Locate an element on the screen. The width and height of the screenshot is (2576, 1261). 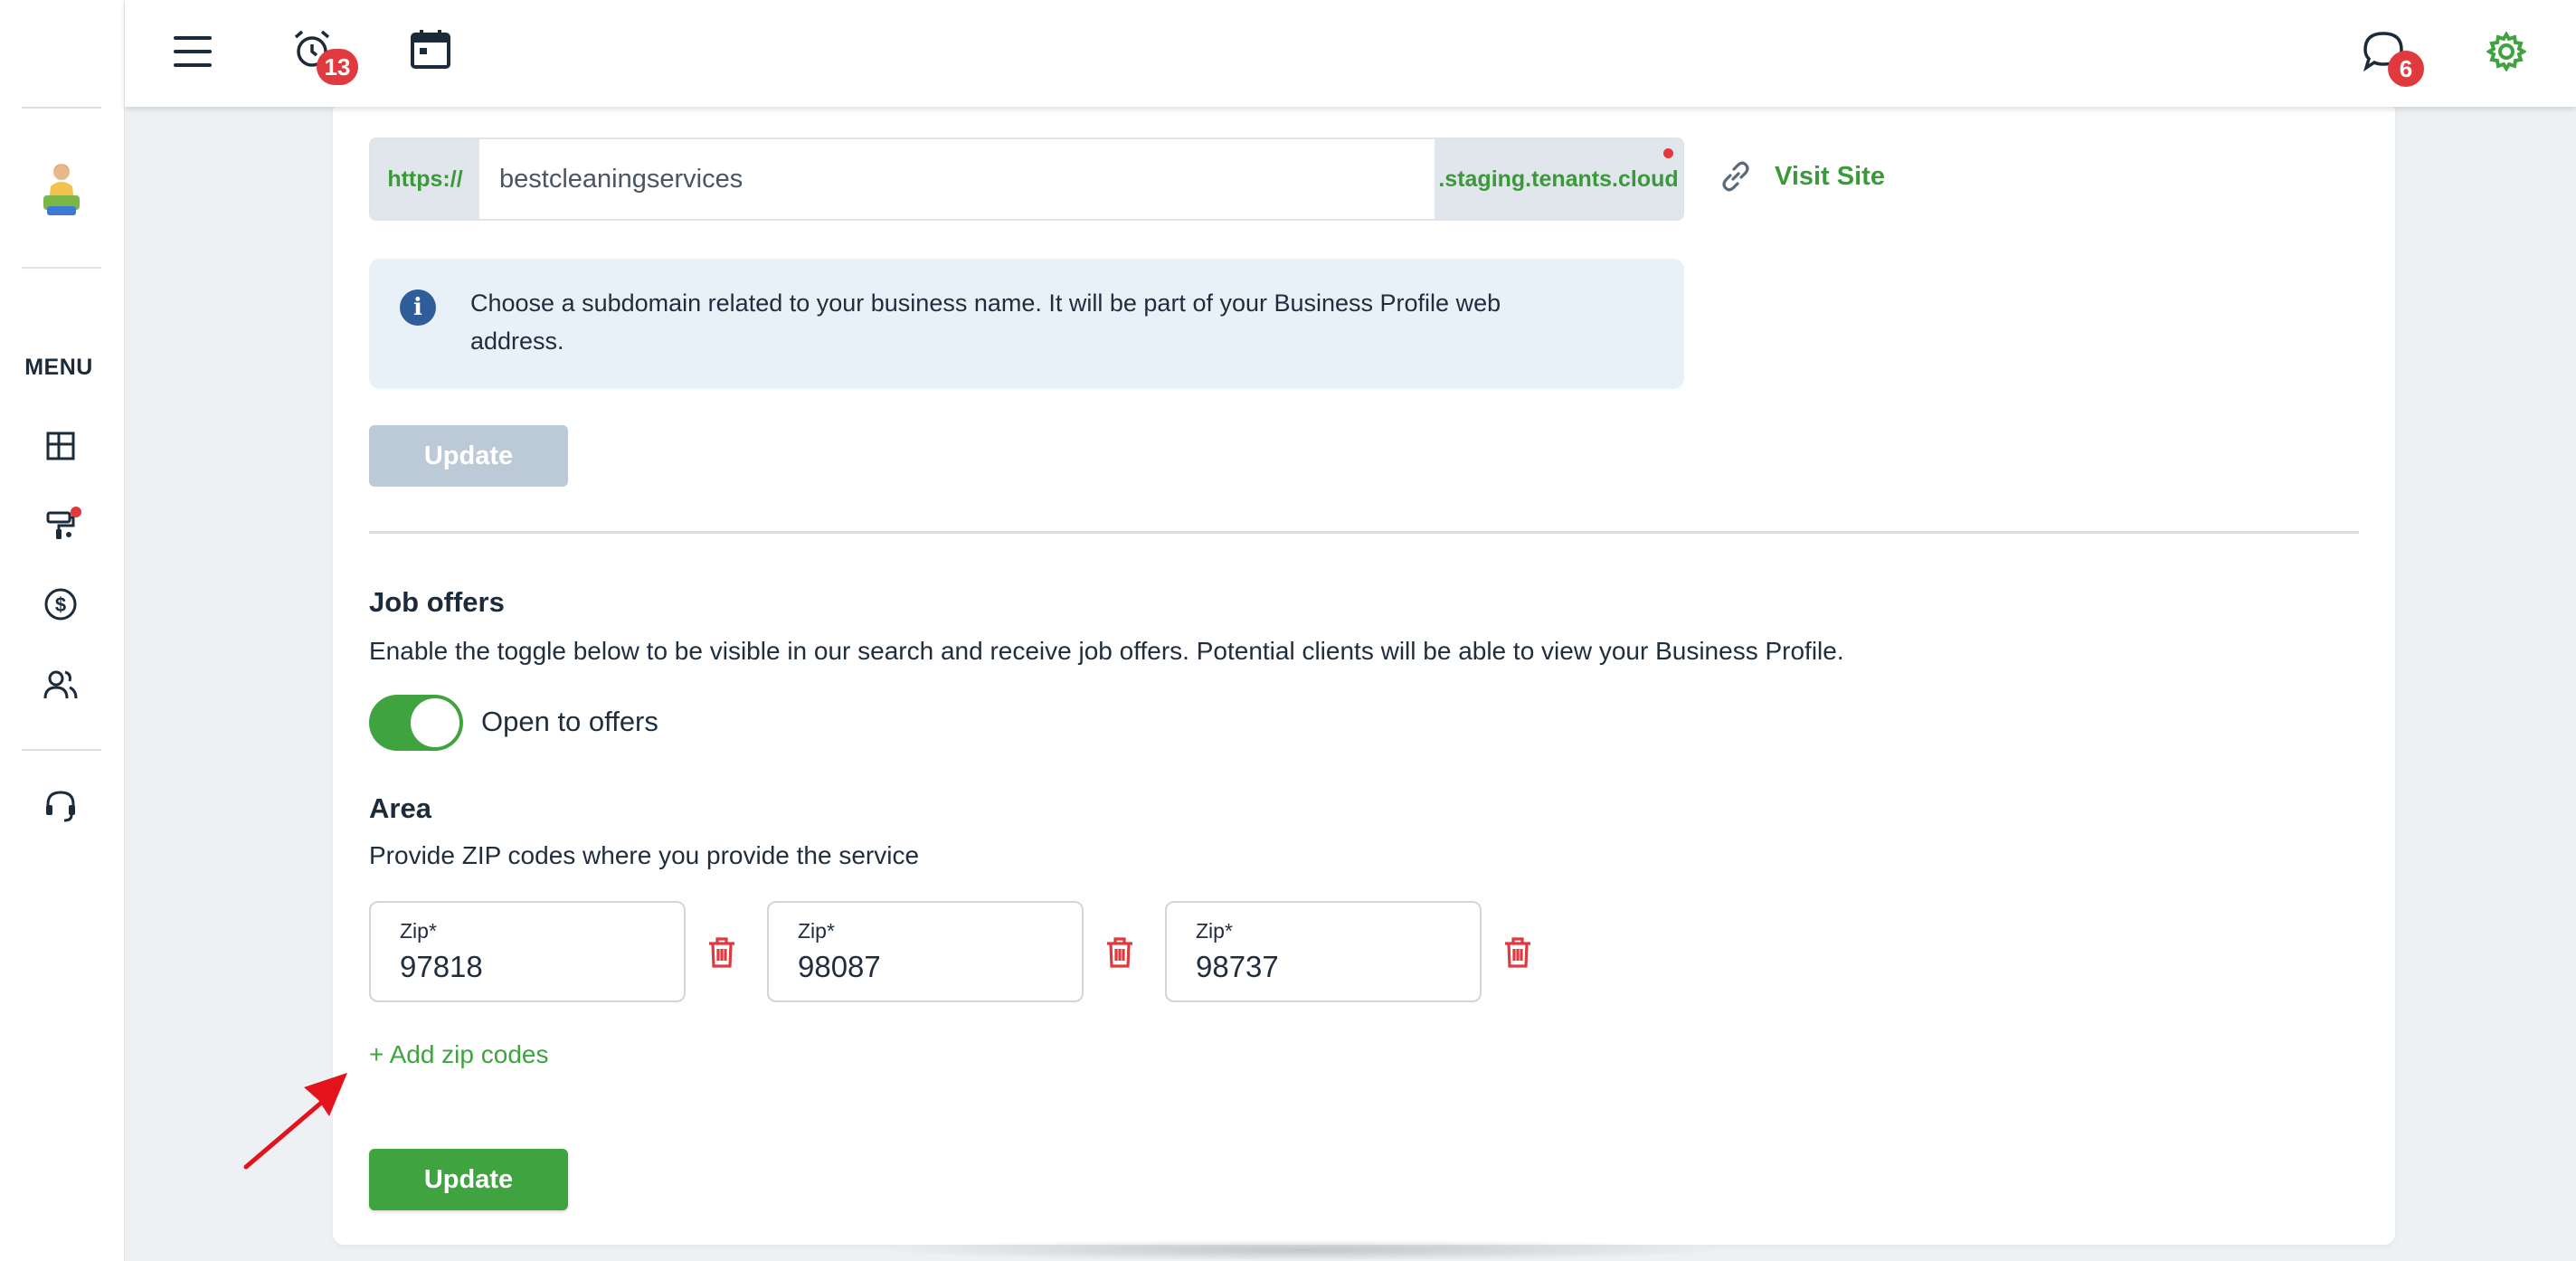
dashboard-icon is located at coordinates (60, 445).